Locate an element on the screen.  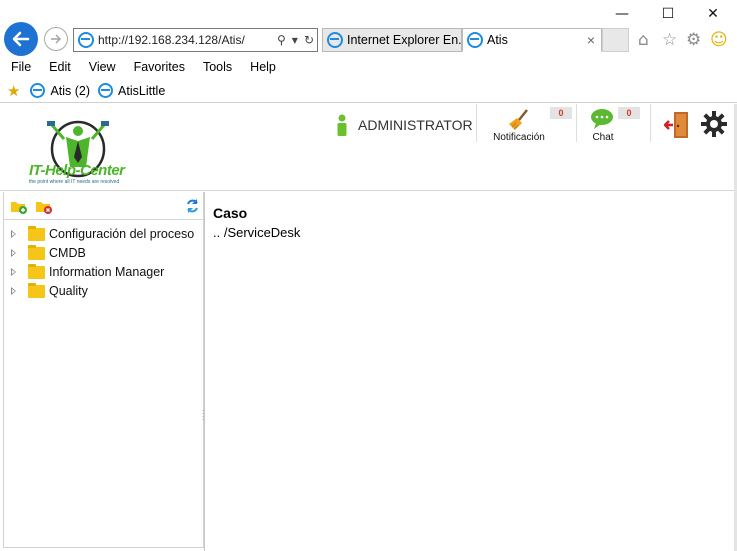
forward-button is located at coordinates (56, 39).